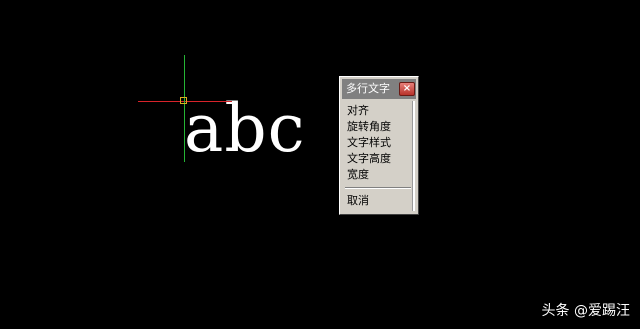  Describe the element at coordinates (369, 142) in the screenshot. I see `menu-item-text-style: 文字样式` at that location.